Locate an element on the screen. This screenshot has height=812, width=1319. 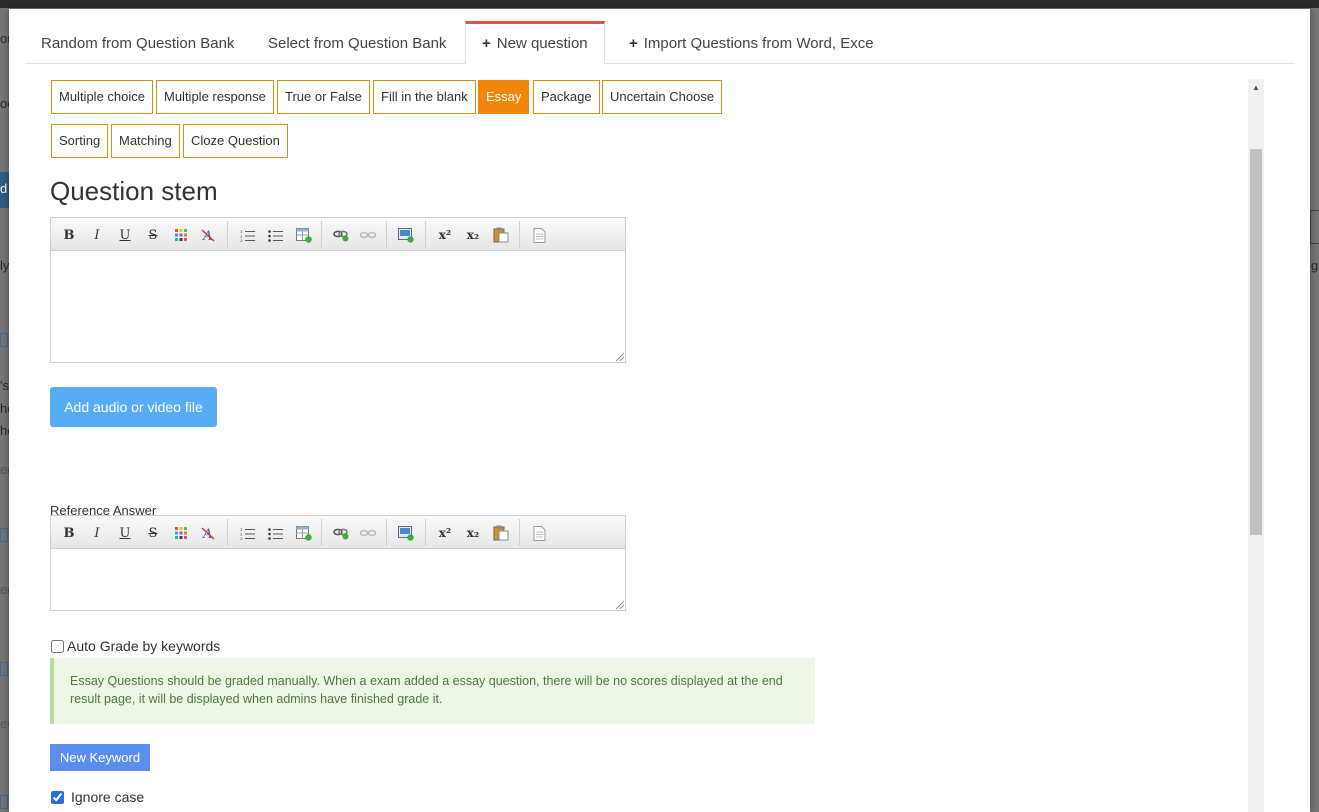
ignore-case-option: Ignore case is located at coordinates (97, 797).